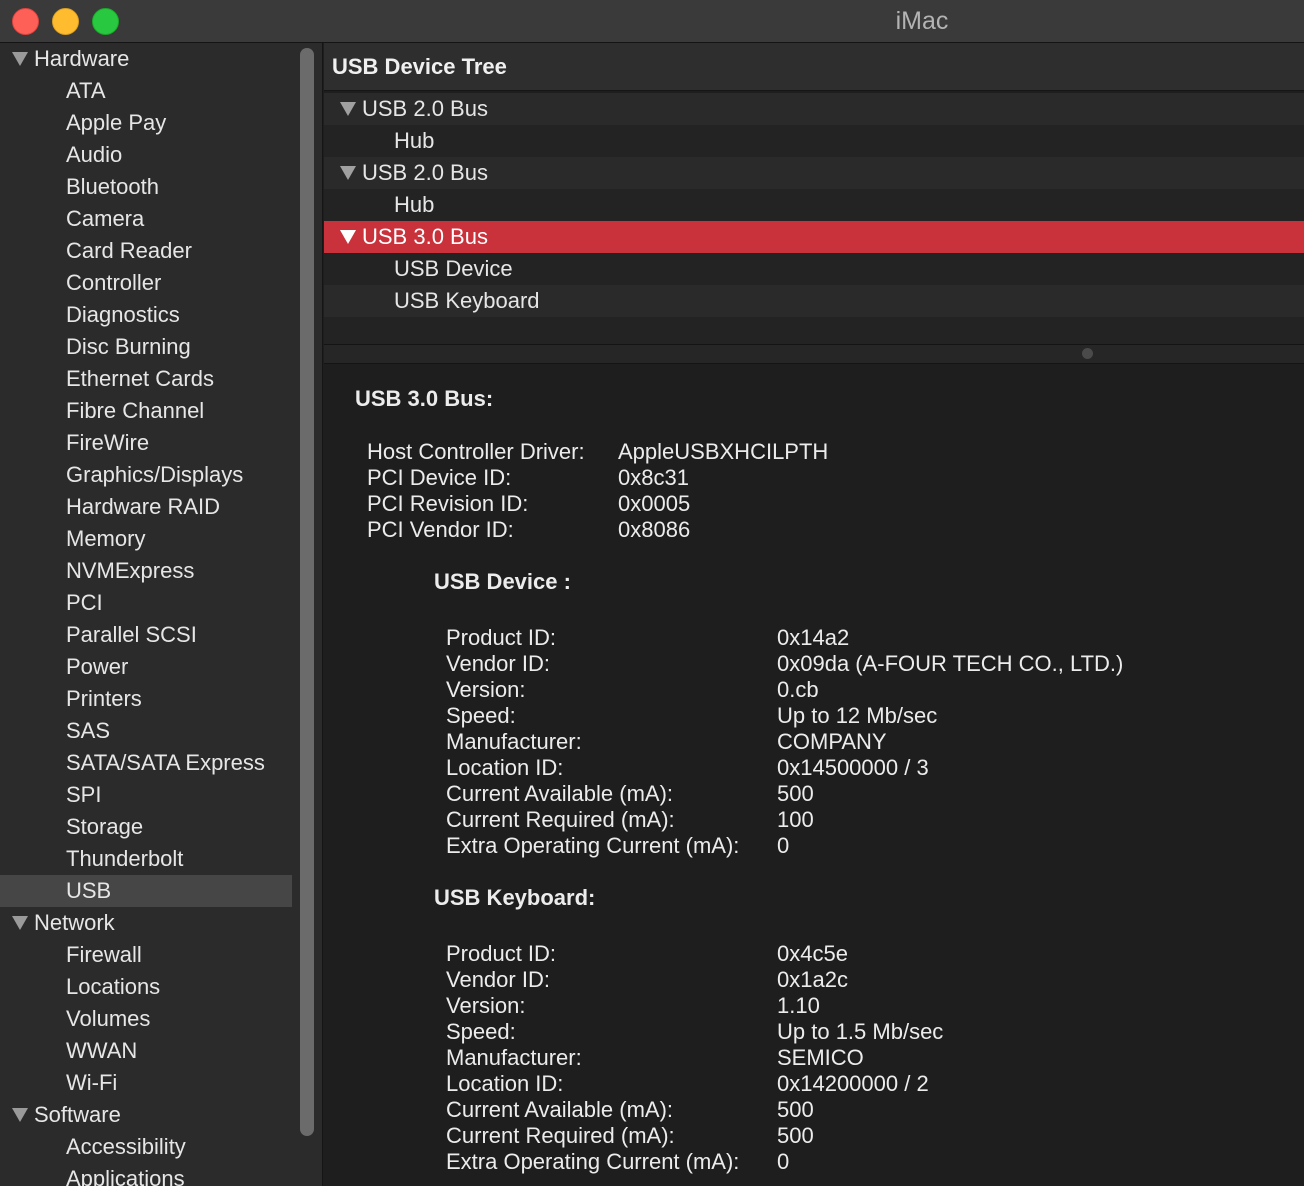 The width and height of the screenshot is (1304, 1186). Describe the element at coordinates (814, 237) in the screenshot. I see `tree-row-usb-3-0-bus: USB 3.0 Bus` at that location.